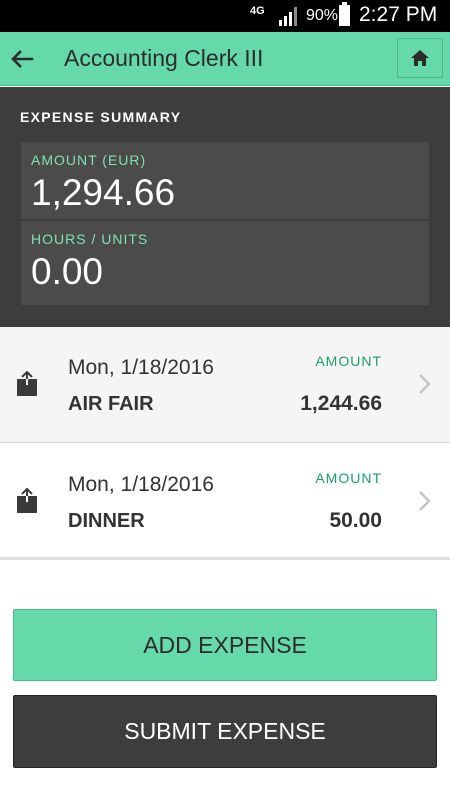 Image resolution: width=450 pixels, height=800 pixels. What do you see at coordinates (225, 645) in the screenshot?
I see `add-expense-button: ADD EXPENSE` at bounding box center [225, 645].